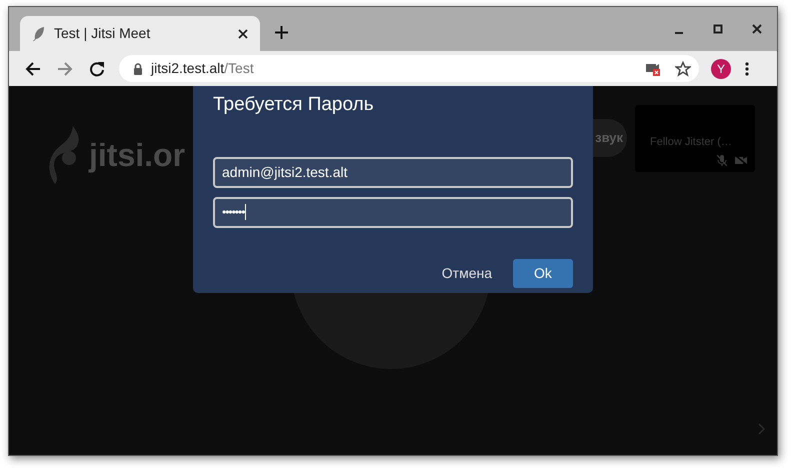 The width and height of the screenshot is (791, 470). Describe the element at coordinates (393, 172) in the screenshot. I see `username-field: admin@jitsi2.test.alt` at that location.